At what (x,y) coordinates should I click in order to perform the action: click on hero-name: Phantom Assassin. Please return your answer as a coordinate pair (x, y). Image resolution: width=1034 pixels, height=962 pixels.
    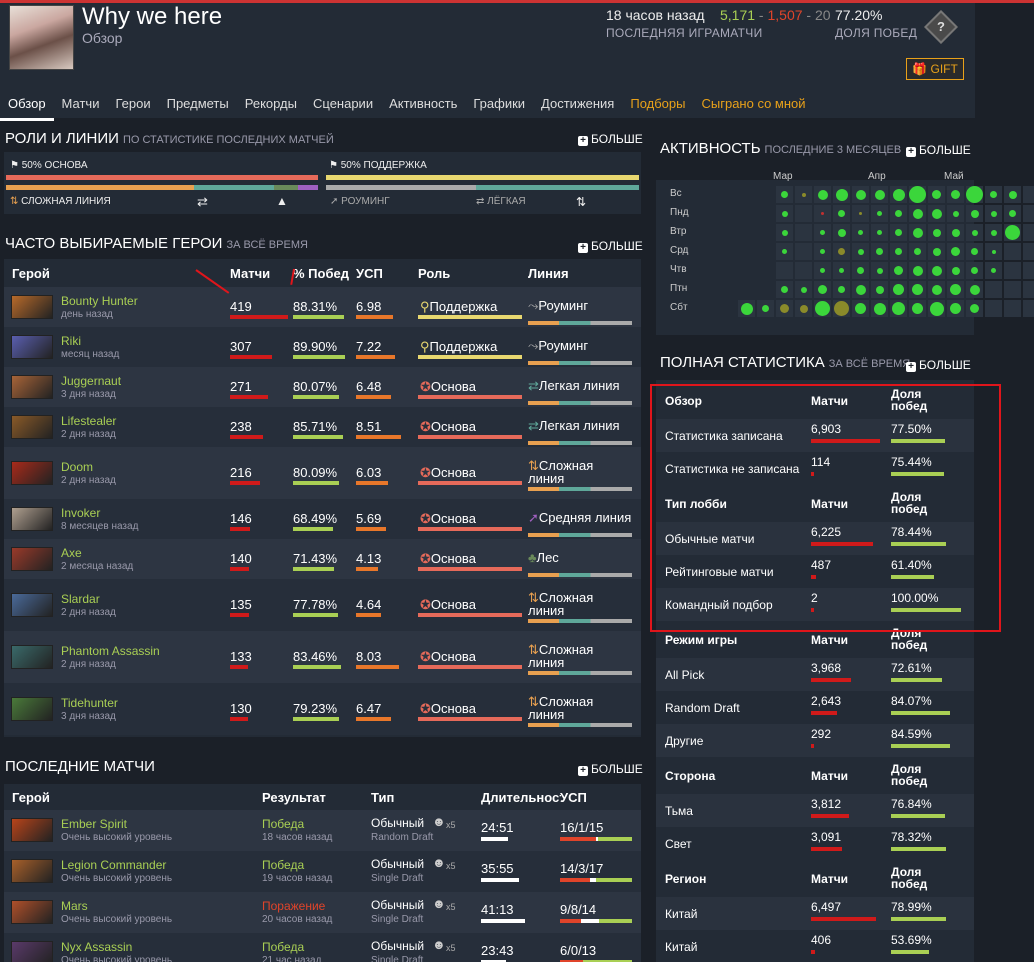
    Looking at the image, I should click on (110, 651).